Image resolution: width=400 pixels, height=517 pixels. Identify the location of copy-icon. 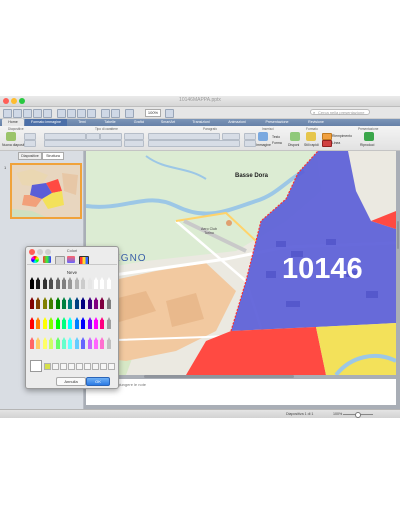
(71, 113).